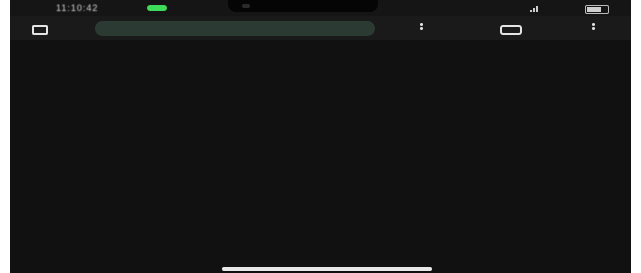 The image size is (641, 273). Describe the element at coordinates (421, 28) in the screenshot. I see `overflow-menu-icon` at that location.